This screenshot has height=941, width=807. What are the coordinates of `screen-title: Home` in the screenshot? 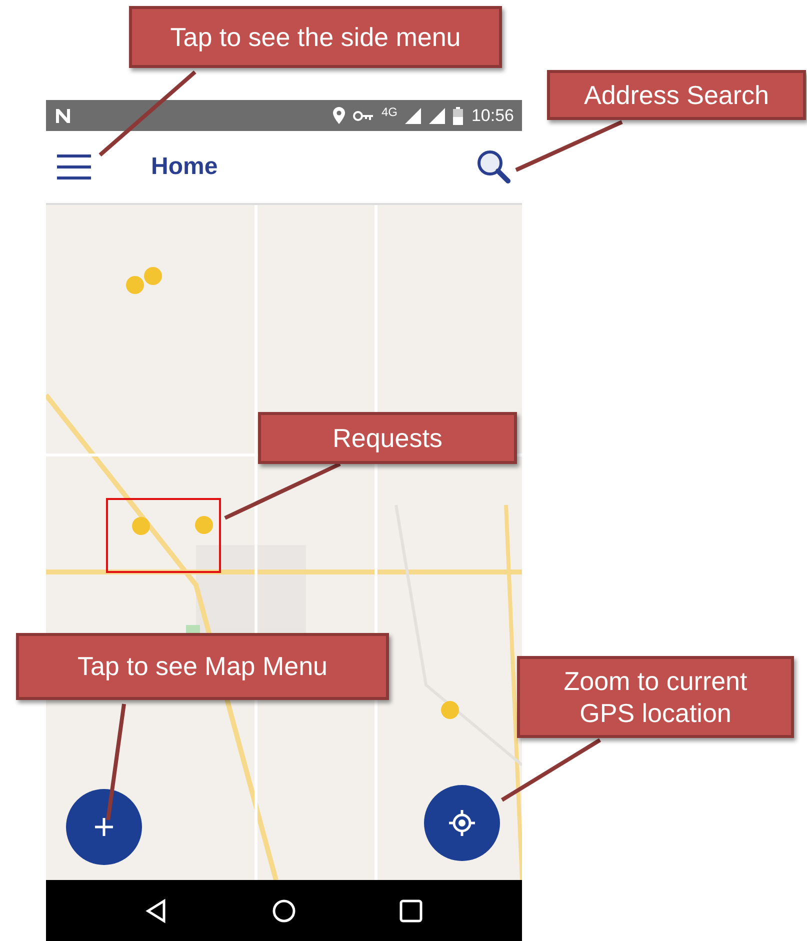 It's located at (184, 167).